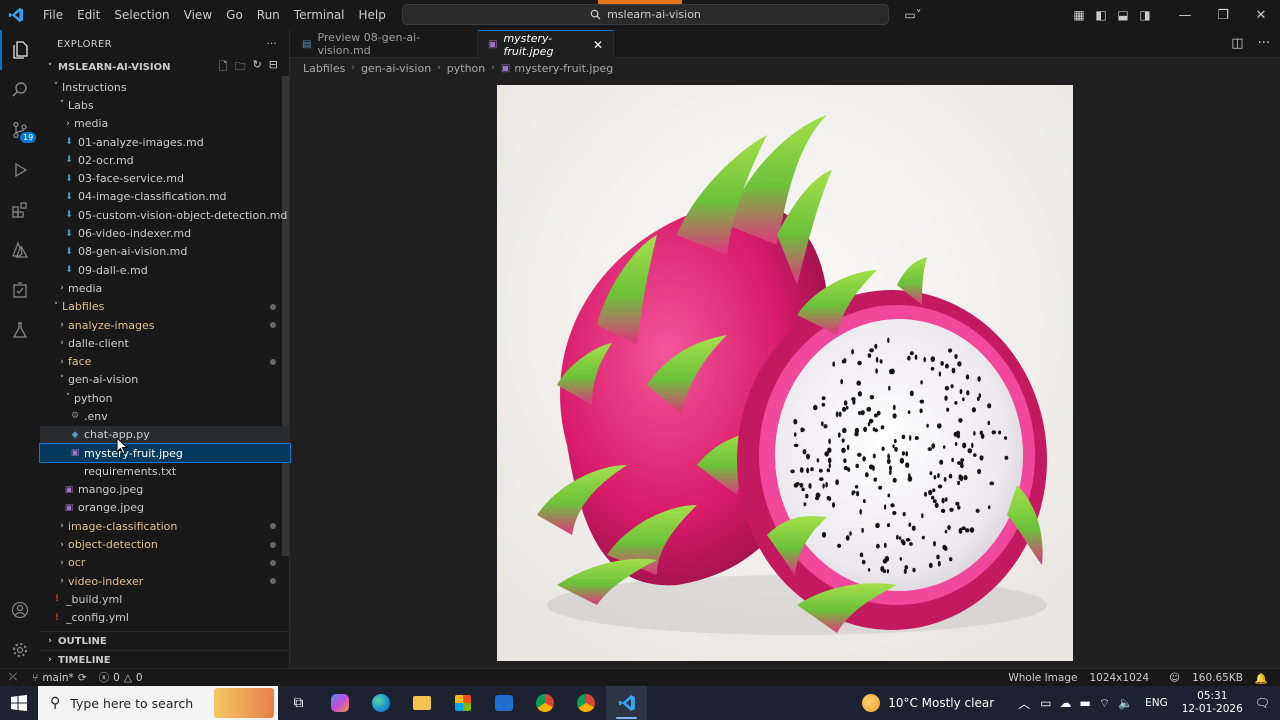 The width and height of the screenshot is (1280, 720). Describe the element at coordinates (20, 130) in the screenshot. I see `source-control-icon: 19` at that location.